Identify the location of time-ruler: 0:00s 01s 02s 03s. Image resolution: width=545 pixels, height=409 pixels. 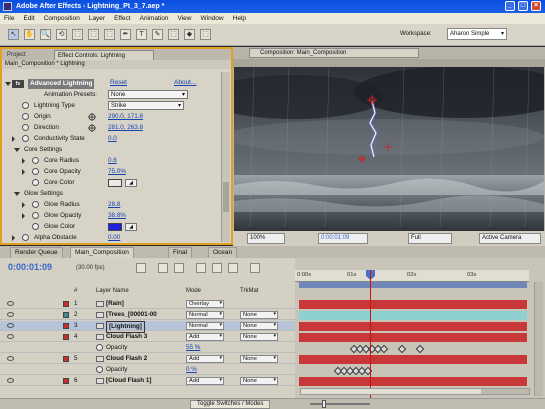
(412, 276).